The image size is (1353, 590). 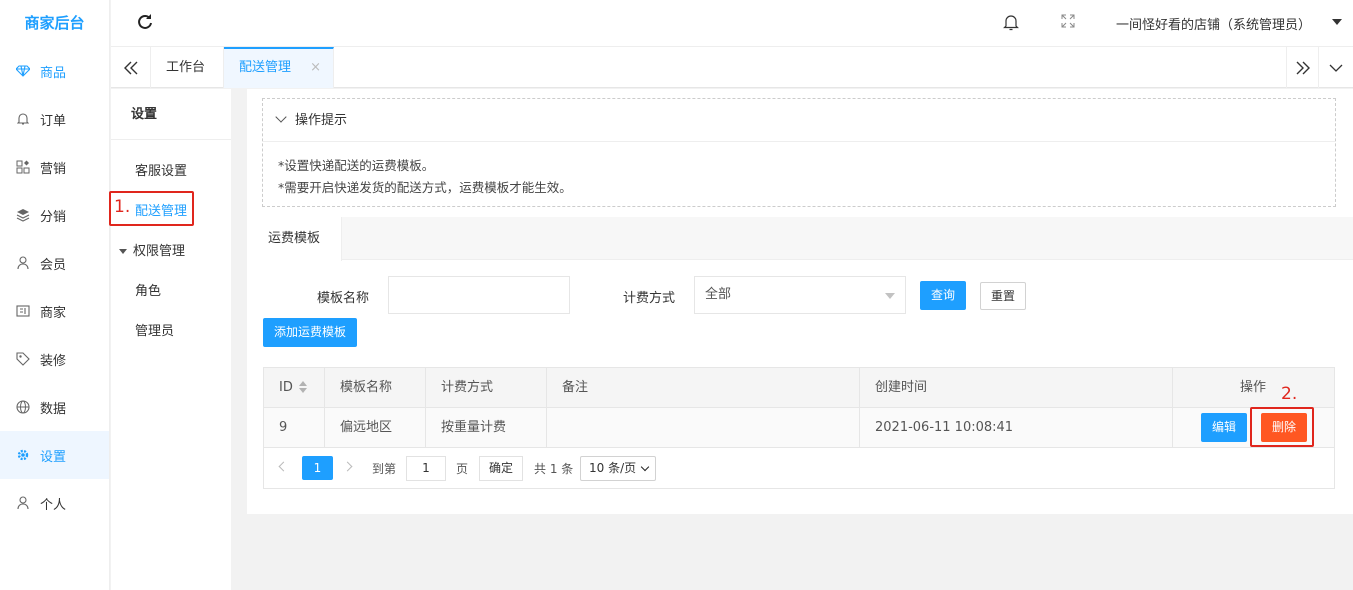 I want to click on nav-item-label: 商家, so click(x=53, y=313).